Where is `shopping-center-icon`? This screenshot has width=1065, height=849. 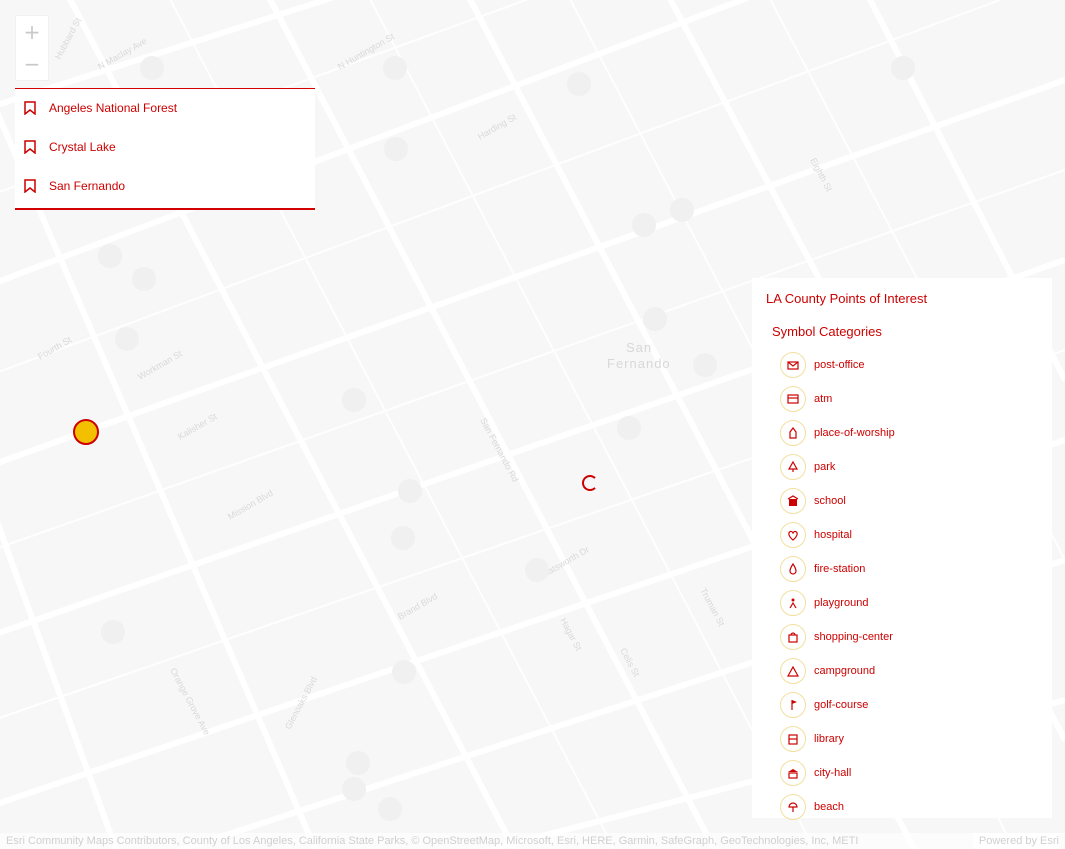 shopping-center-icon is located at coordinates (793, 637).